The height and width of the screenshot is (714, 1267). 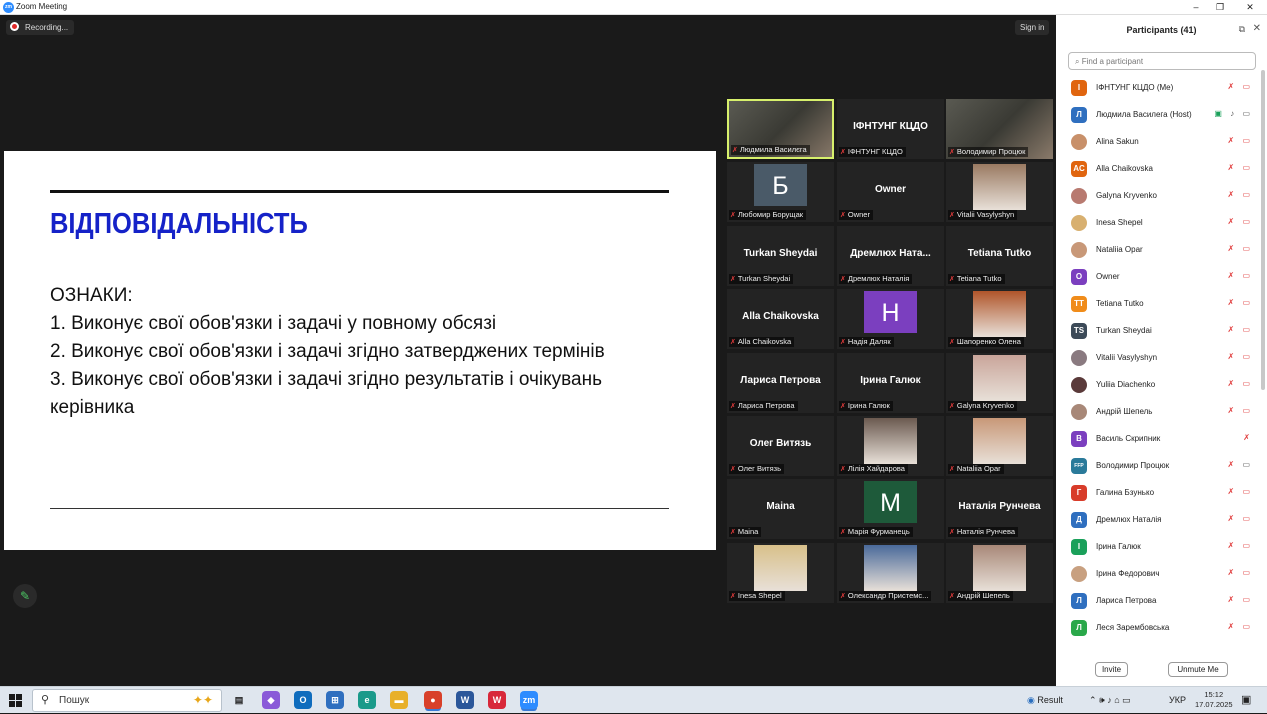 I want to click on video-tile: ✗ Vitalii Vasylyshyn, so click(x=999, y=192).